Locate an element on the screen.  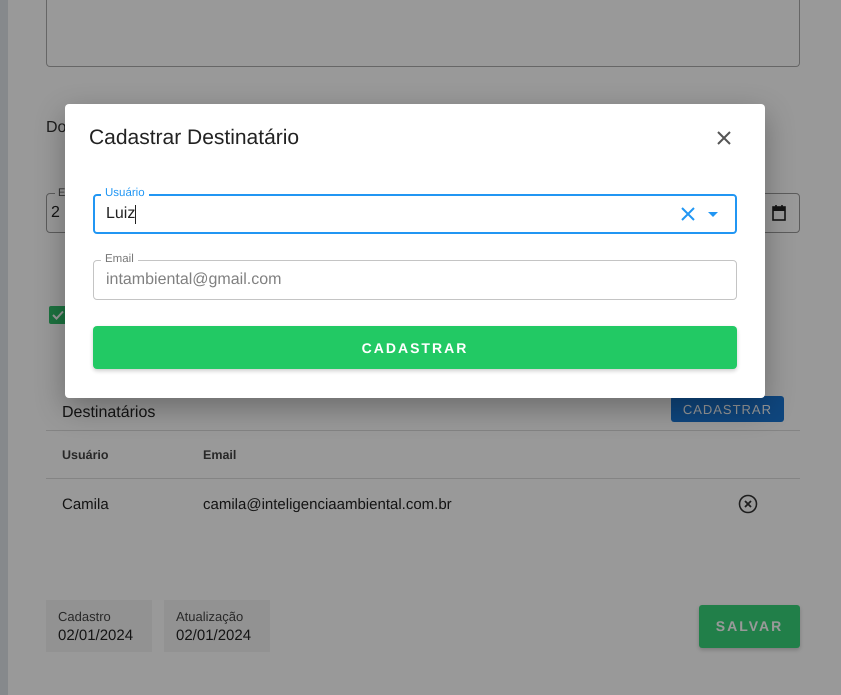
close-icon is located at coordinates (724, 138).